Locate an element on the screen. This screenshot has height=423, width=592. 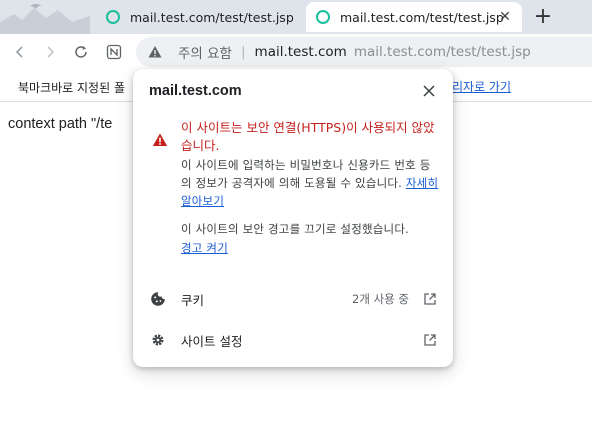
site-settings-row: 사이트 설정 is located at coordinates (293, 340).